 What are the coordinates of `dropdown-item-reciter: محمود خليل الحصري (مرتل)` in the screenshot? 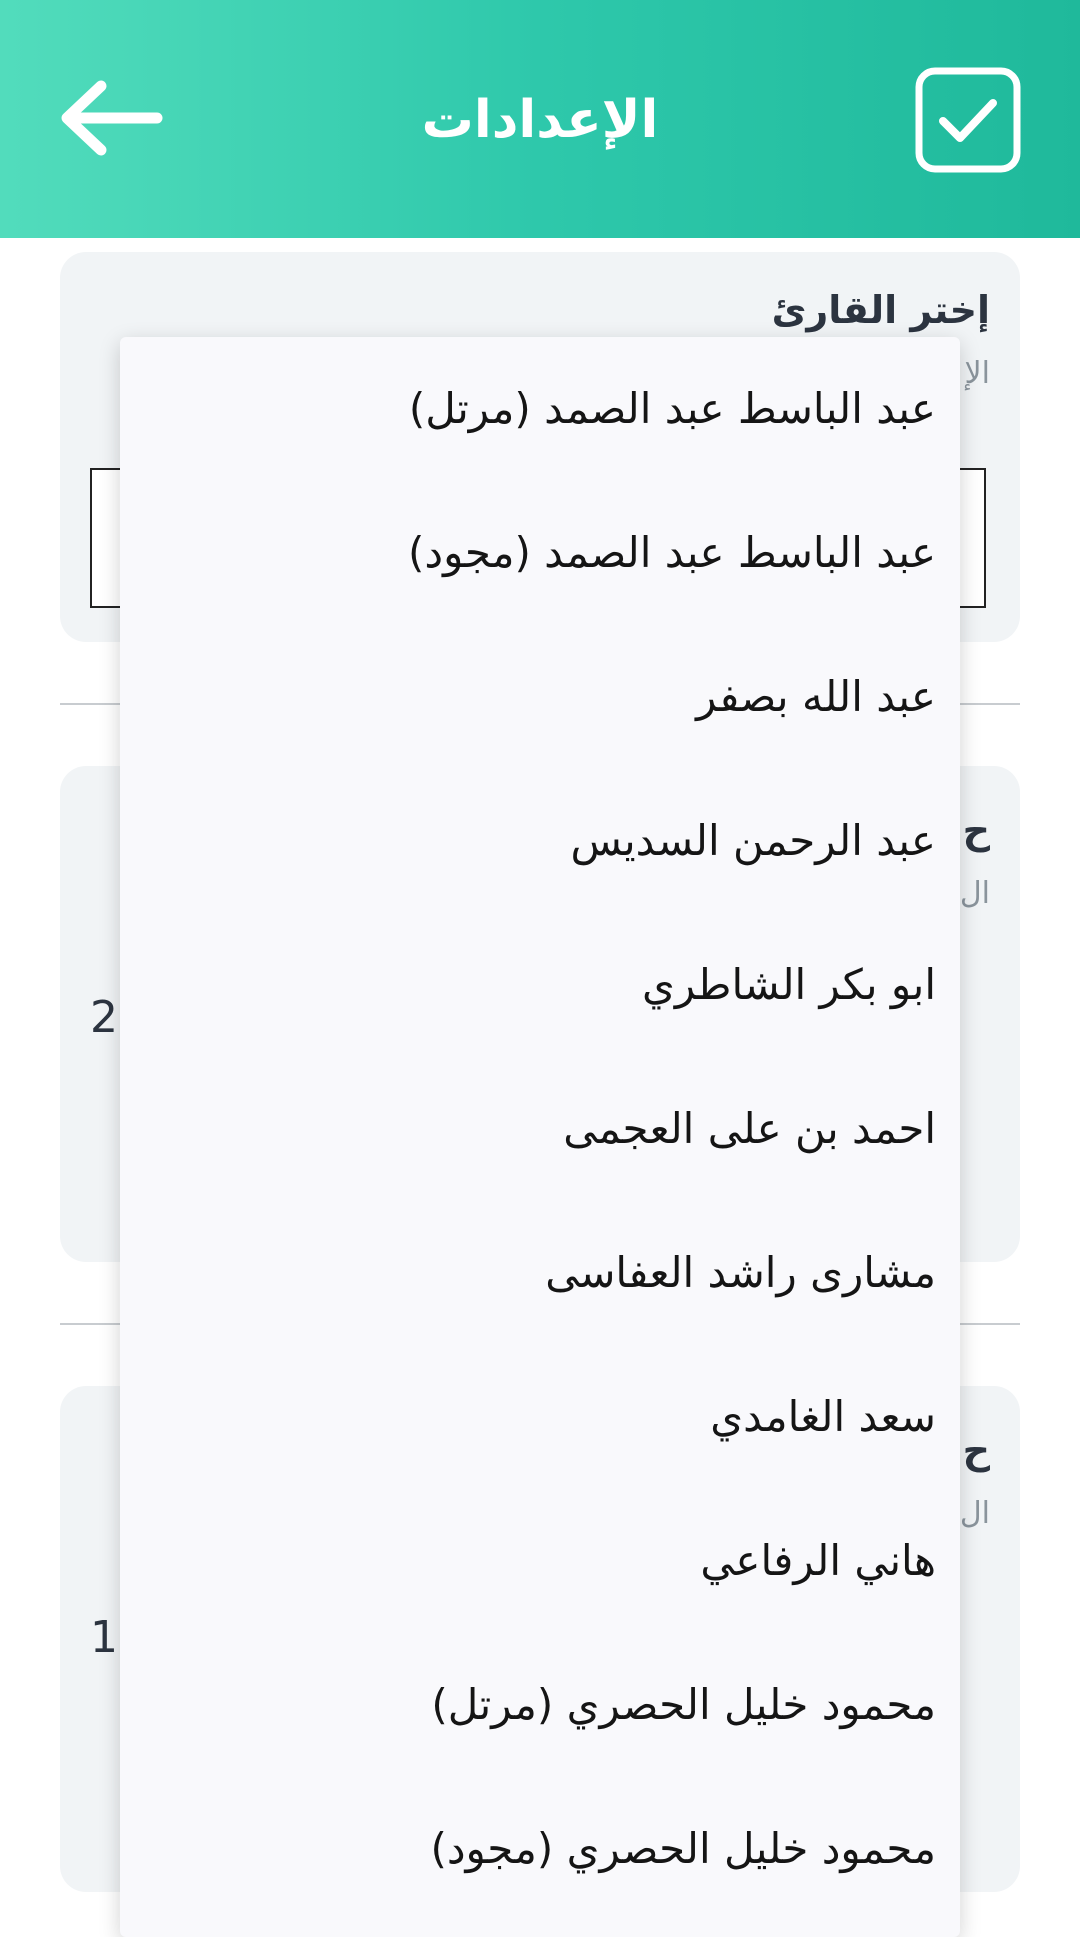 It's located at (540, 1705).